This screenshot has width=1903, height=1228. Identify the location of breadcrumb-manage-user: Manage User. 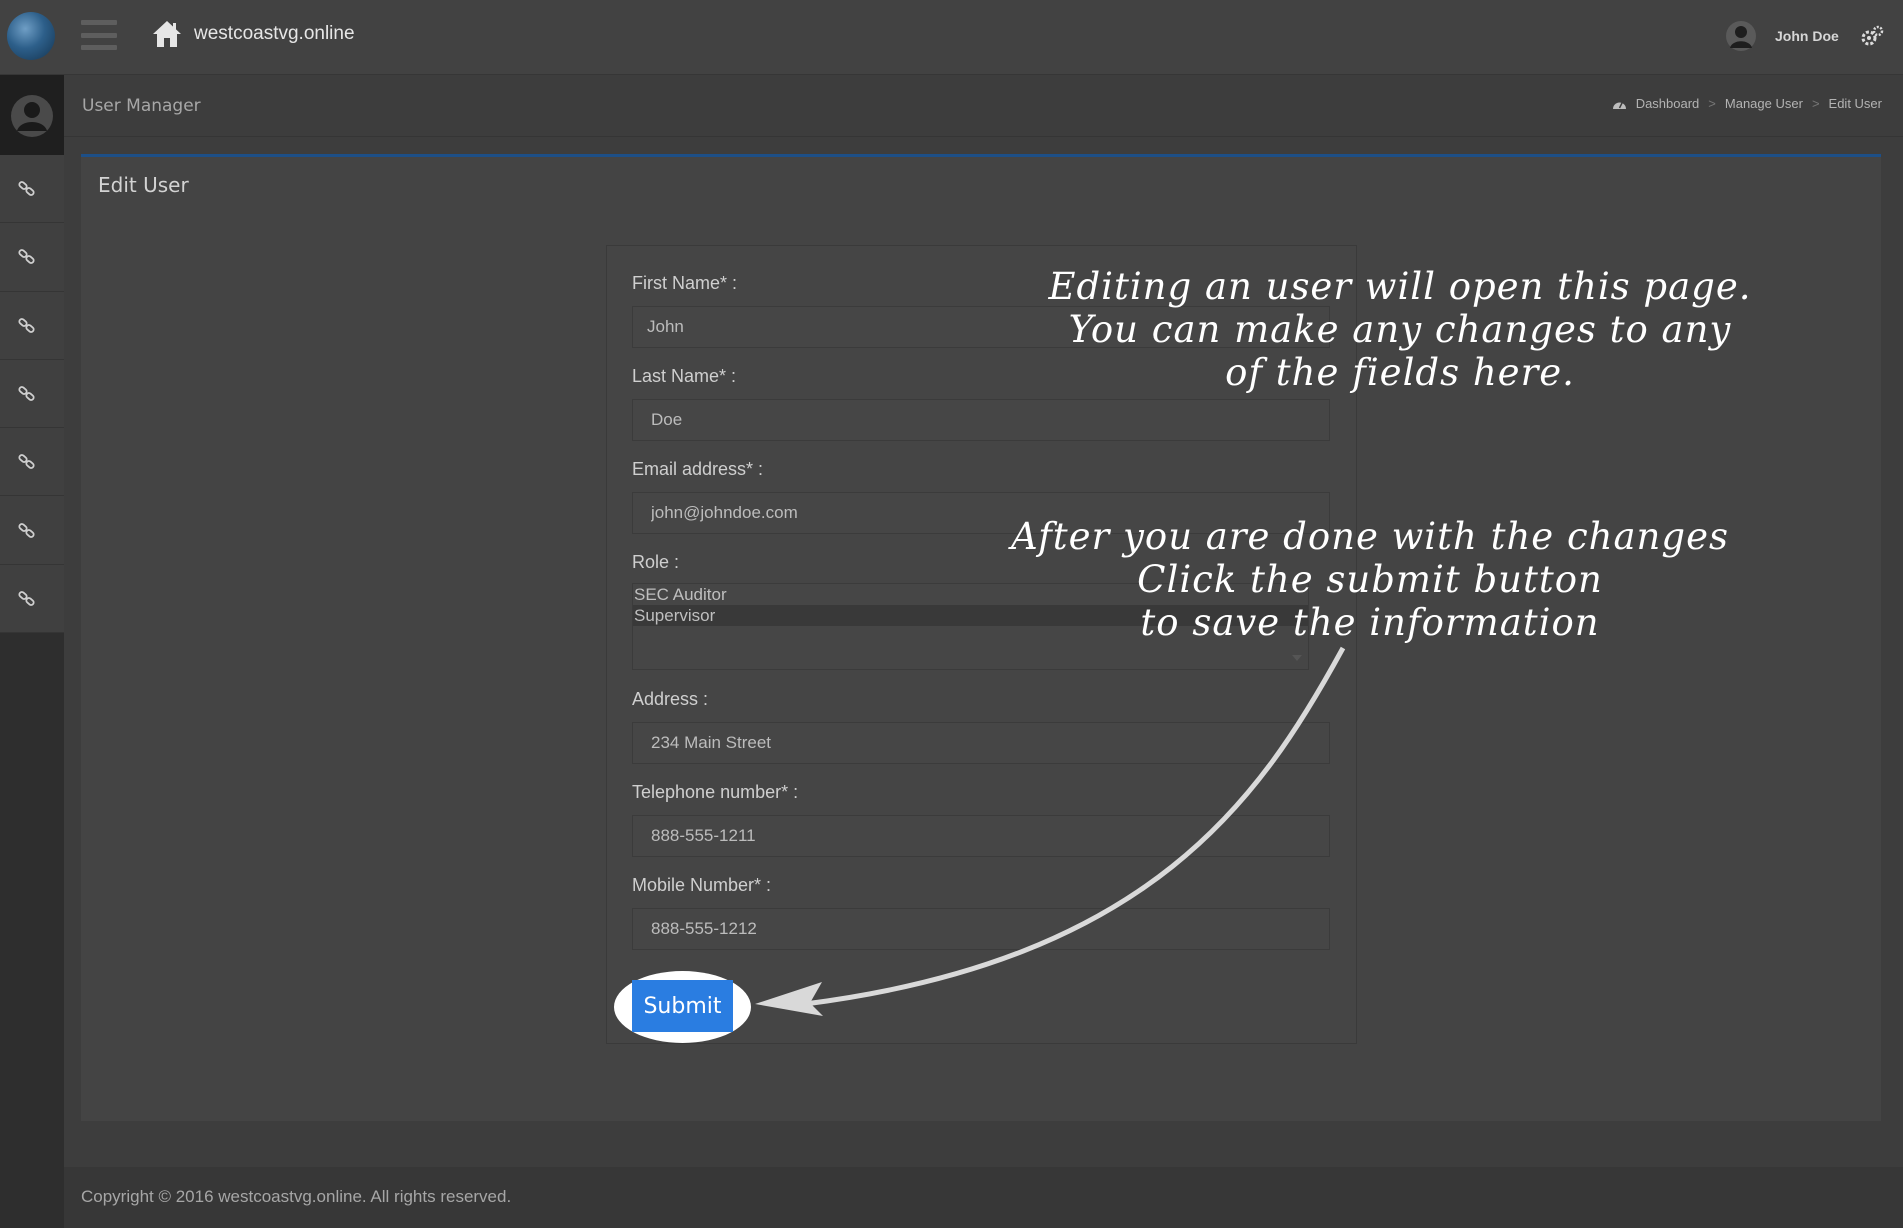
(1764, 103).